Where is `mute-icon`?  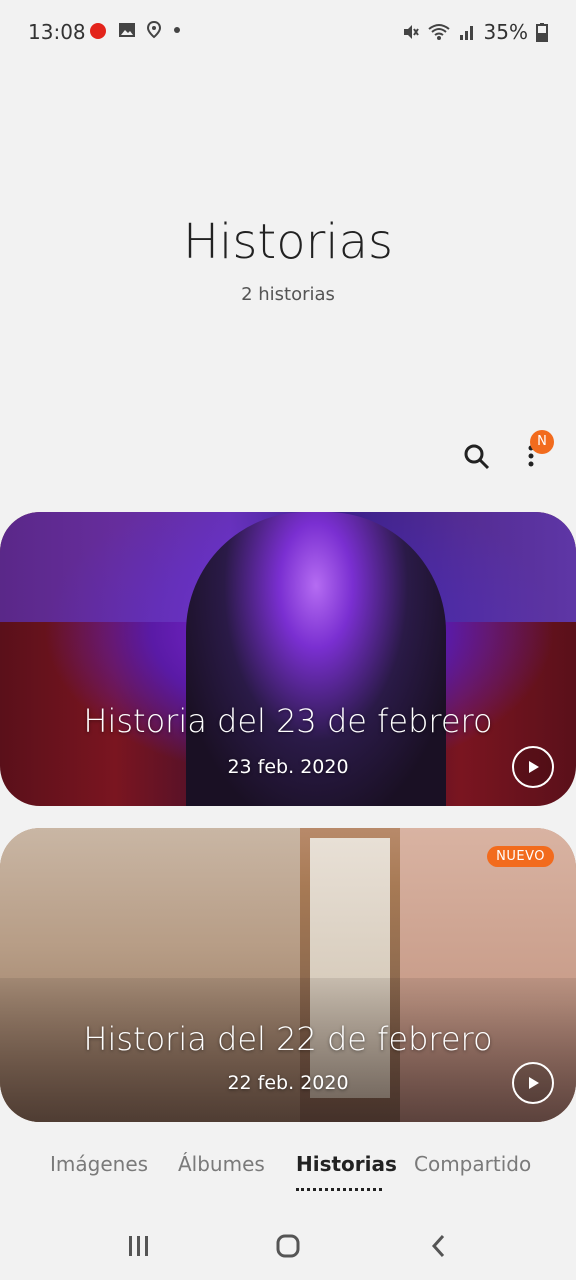
mute-icon is located at coordinates (411, 32).